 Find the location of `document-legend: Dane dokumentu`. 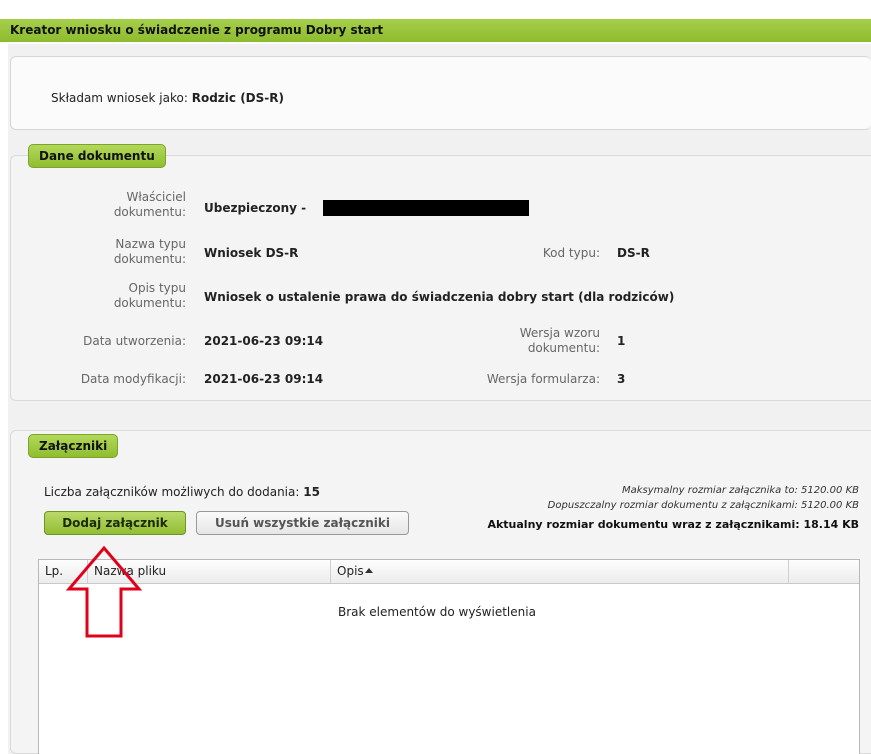

document-legend: Dane dokumentu is located at coordinates (97, 156).